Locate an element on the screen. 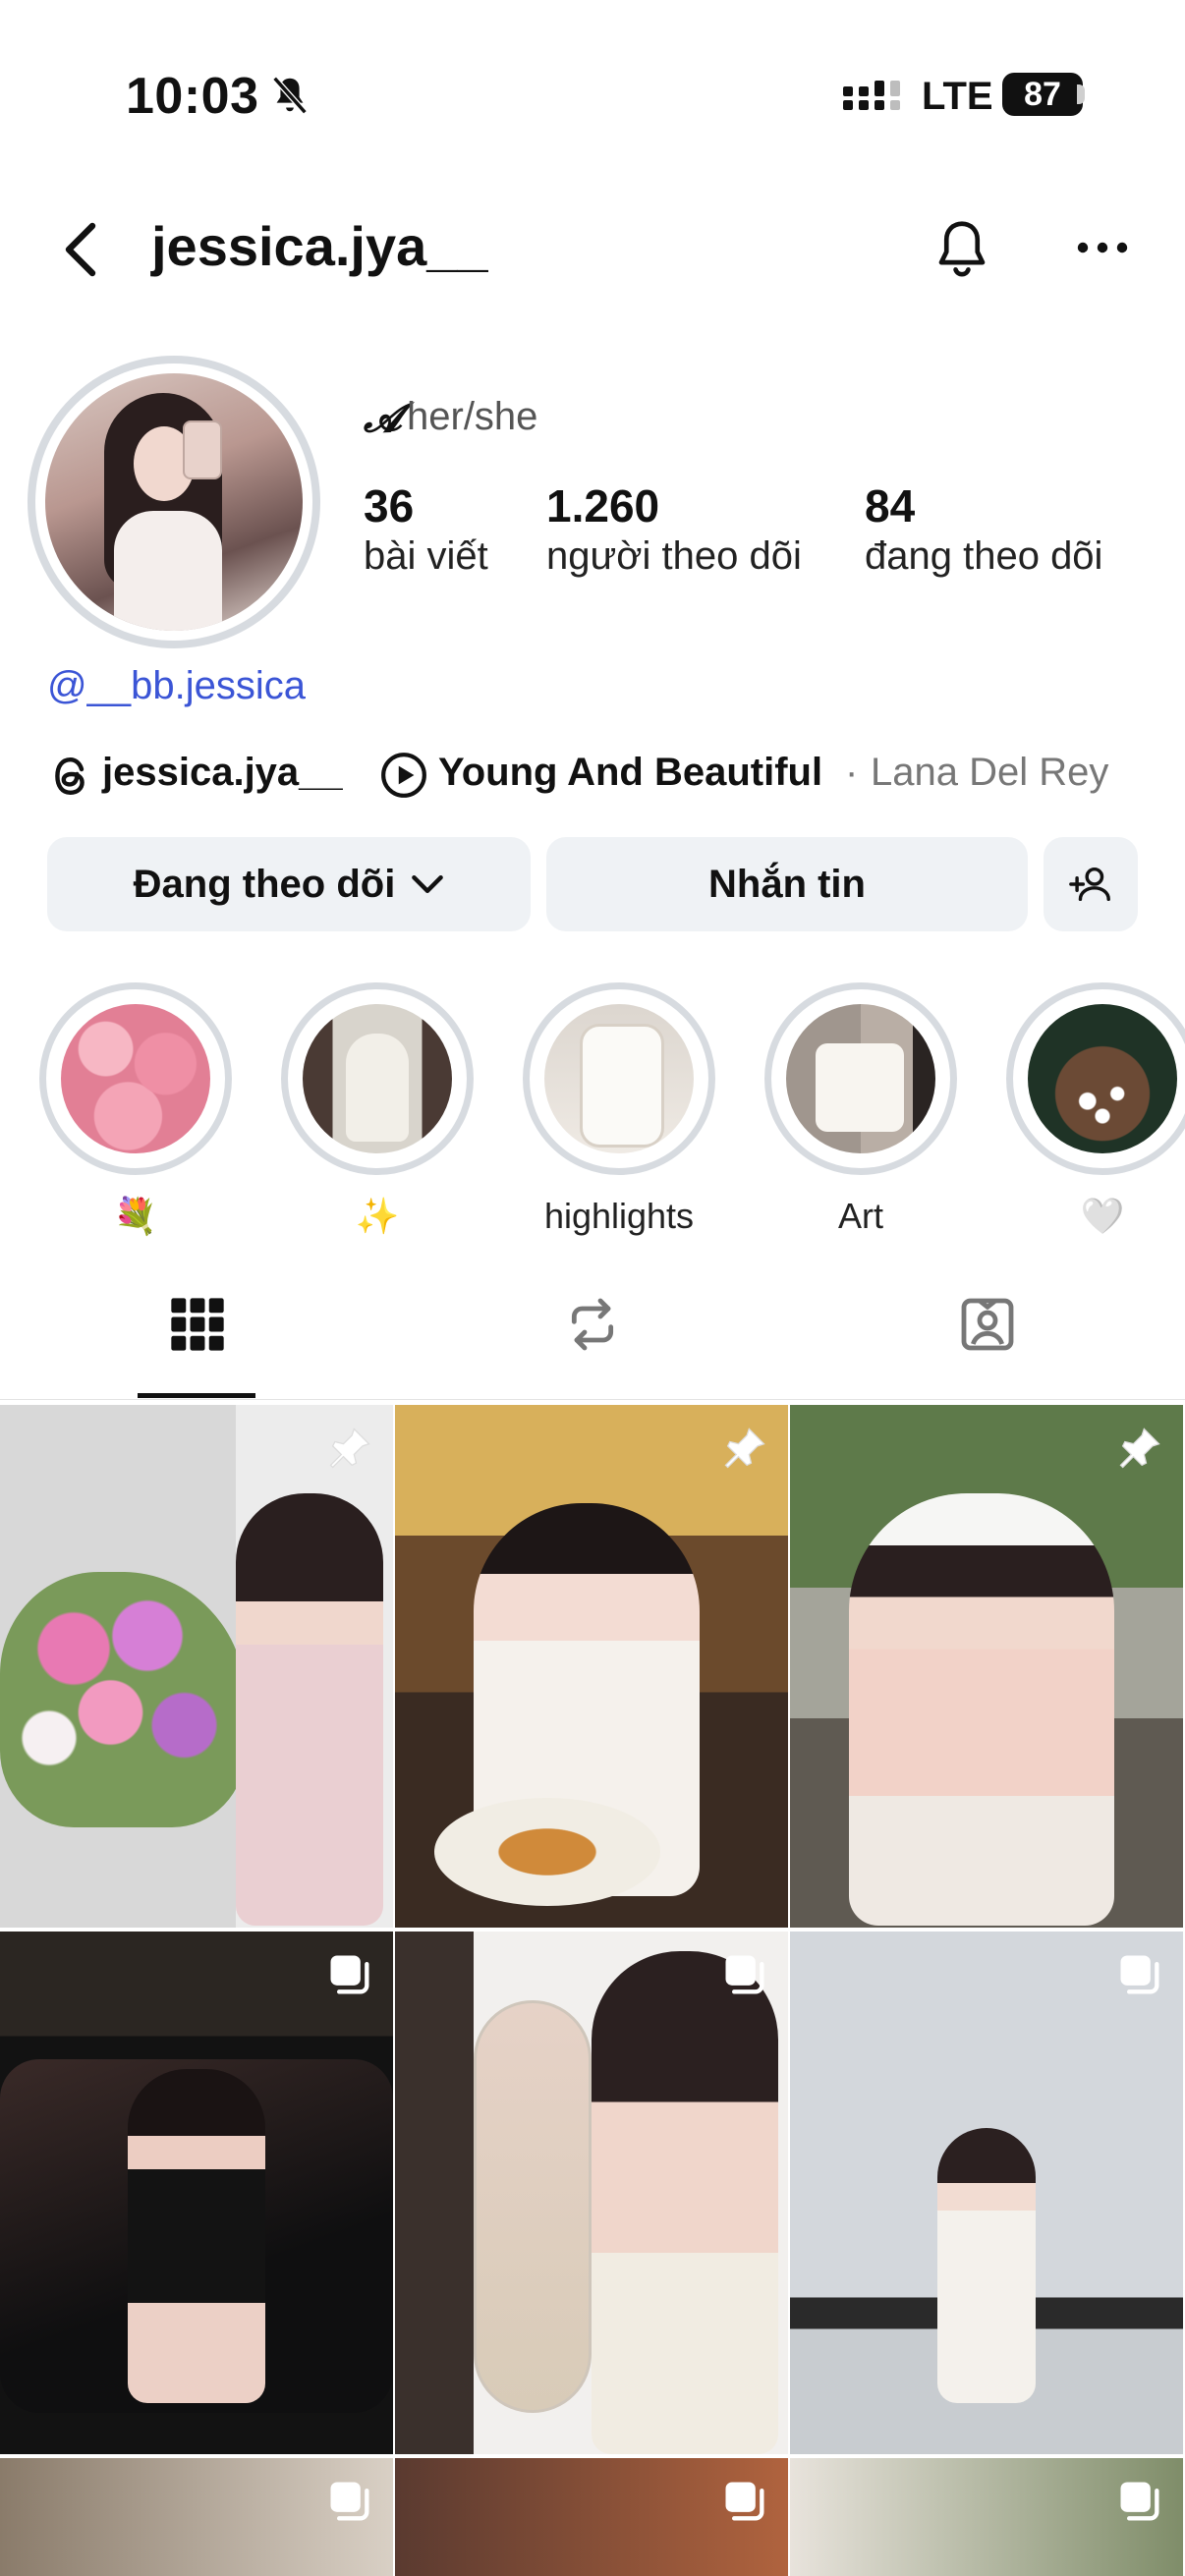 This screenshot has width=1185, height=2576. tab-reposts is located at coordinates (592, 1324).